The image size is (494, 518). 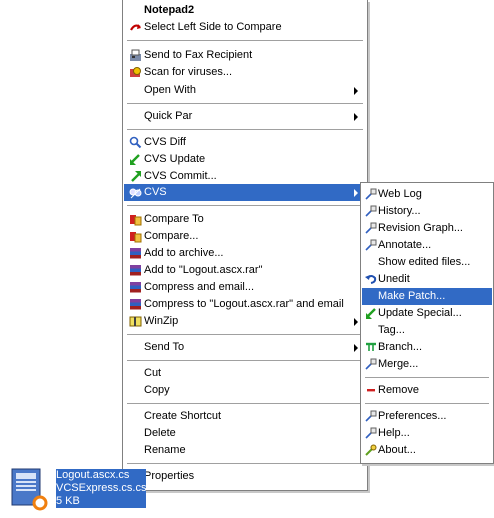 I want to click on file-size: 5 KB, so click(x=68, y=501).